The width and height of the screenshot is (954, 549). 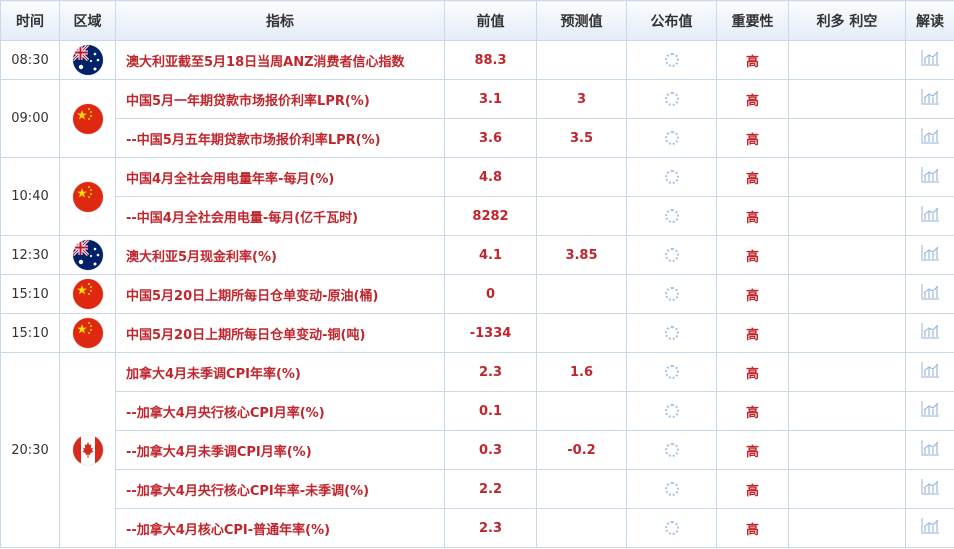 I want to click on previous-cell: 4.8, so click(x=490, y=177).